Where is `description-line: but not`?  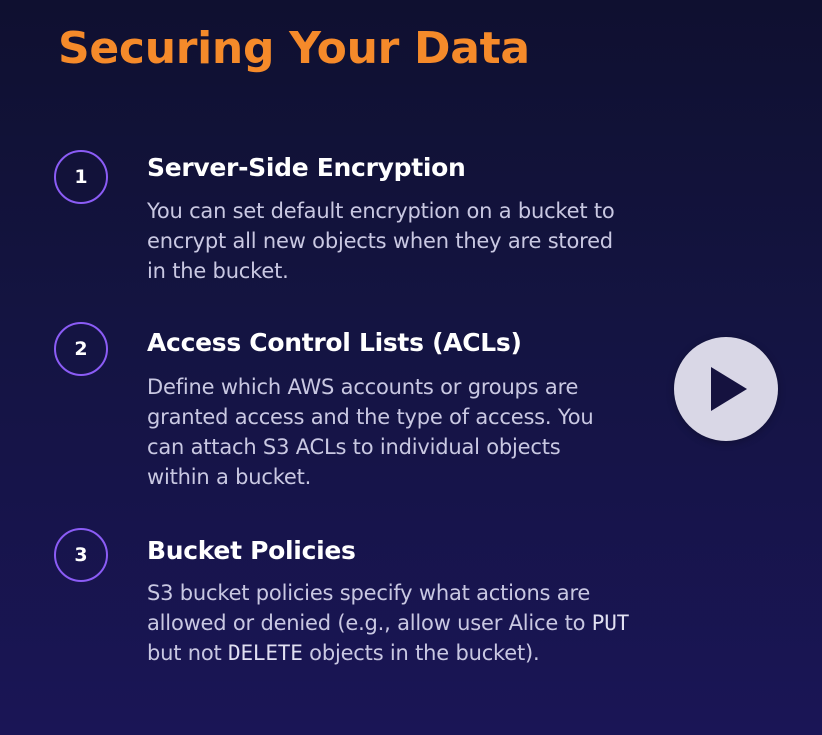
description-line: but not is located at coordinates (188, 653).